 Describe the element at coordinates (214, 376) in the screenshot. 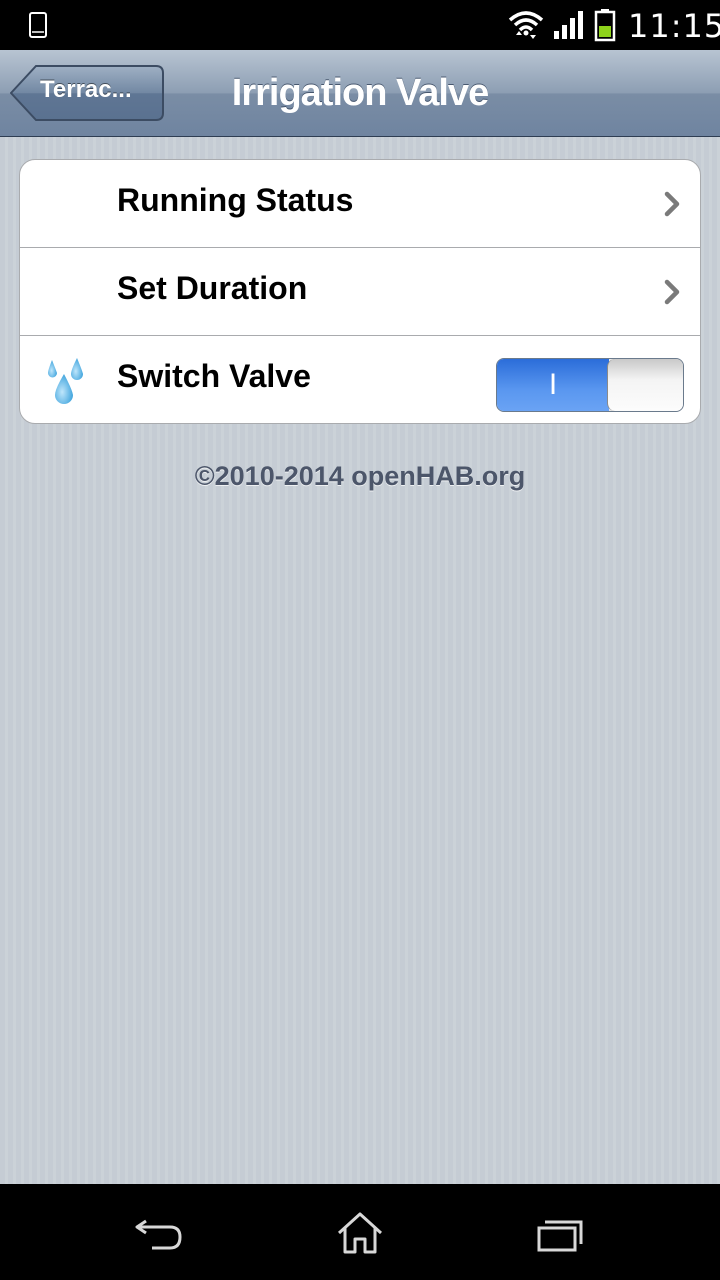

I see `switch-valve-label: Switch Valve` at that location.